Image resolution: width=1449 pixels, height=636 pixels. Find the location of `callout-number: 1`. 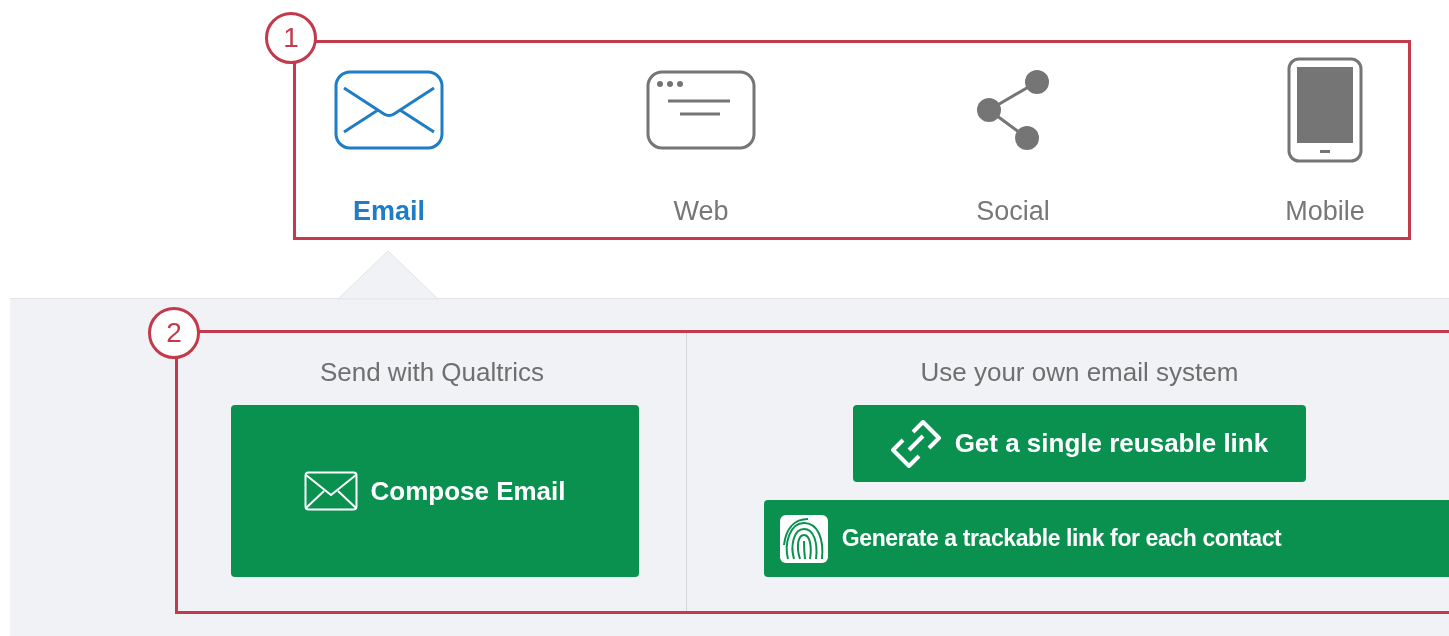

callout-number: 1 is located at coordinates (291, 38).